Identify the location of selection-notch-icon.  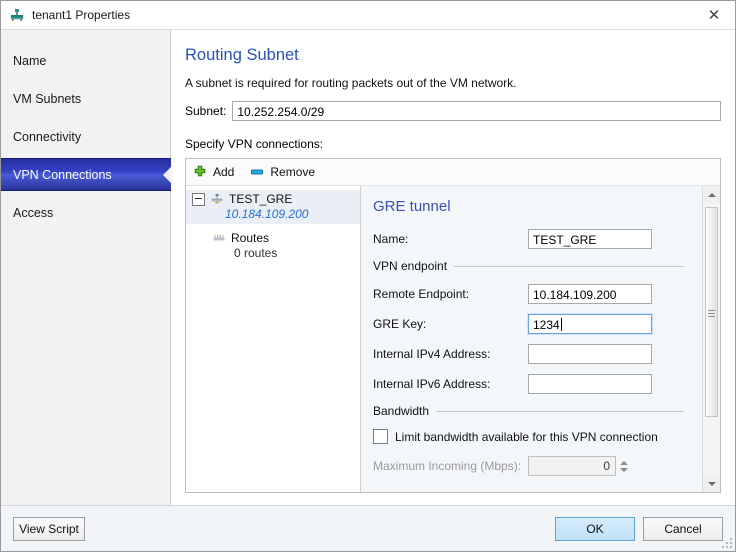
(167, 174).